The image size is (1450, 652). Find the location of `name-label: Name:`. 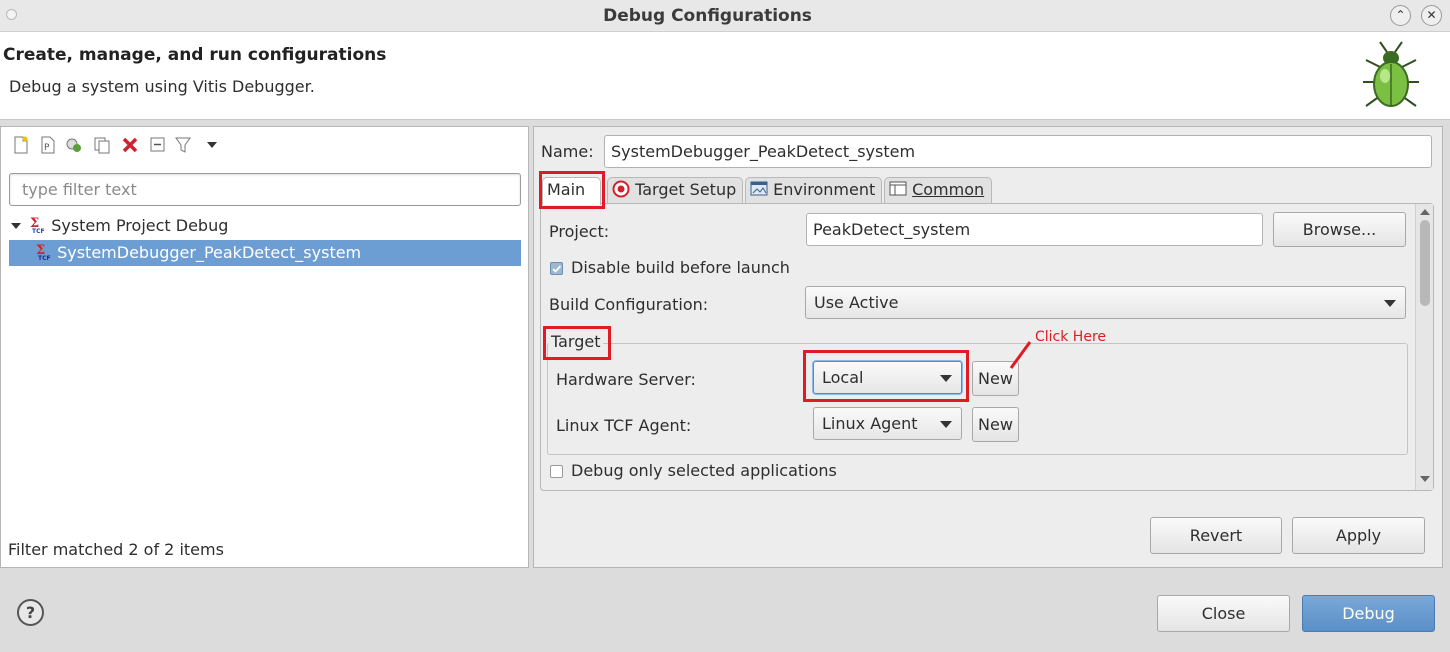

name-label: Name: is located at coordinates (567, 151).